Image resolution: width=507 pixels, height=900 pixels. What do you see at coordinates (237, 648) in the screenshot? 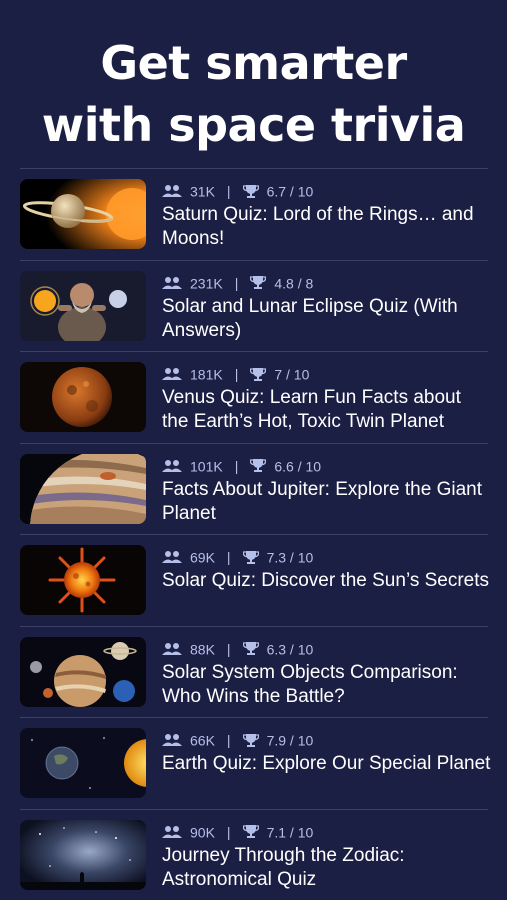
I see `quiz-stats: 88K | 6.3 / 10` at bounding box center [237, 648].